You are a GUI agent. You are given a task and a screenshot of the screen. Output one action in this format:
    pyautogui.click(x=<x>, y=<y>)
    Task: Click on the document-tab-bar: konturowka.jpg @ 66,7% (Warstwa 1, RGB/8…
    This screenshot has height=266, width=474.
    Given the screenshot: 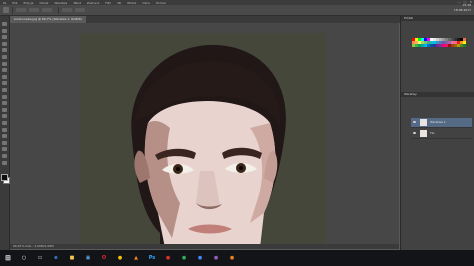 What is the action you would take?
    pyautogui.click(x=205, y=19)
    